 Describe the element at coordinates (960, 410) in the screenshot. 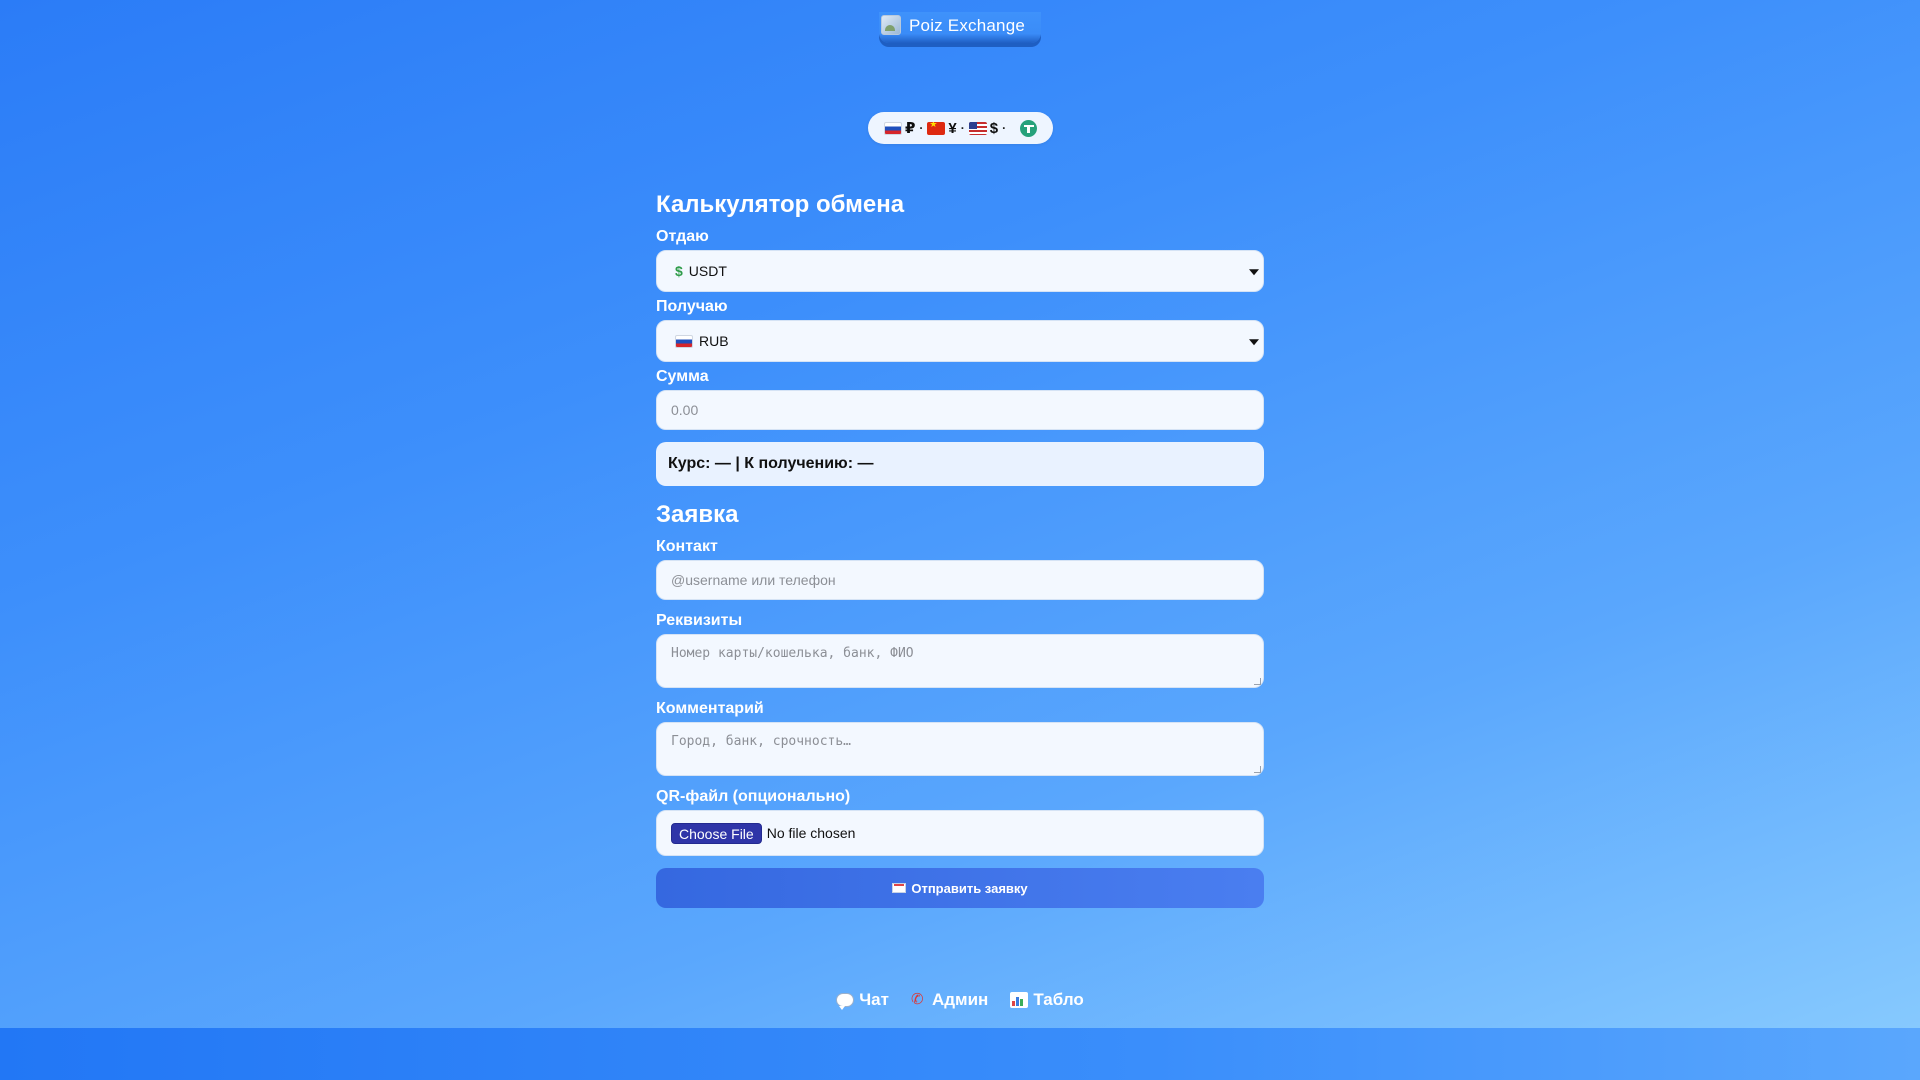

I see `amount-input: 0.00` at that location.